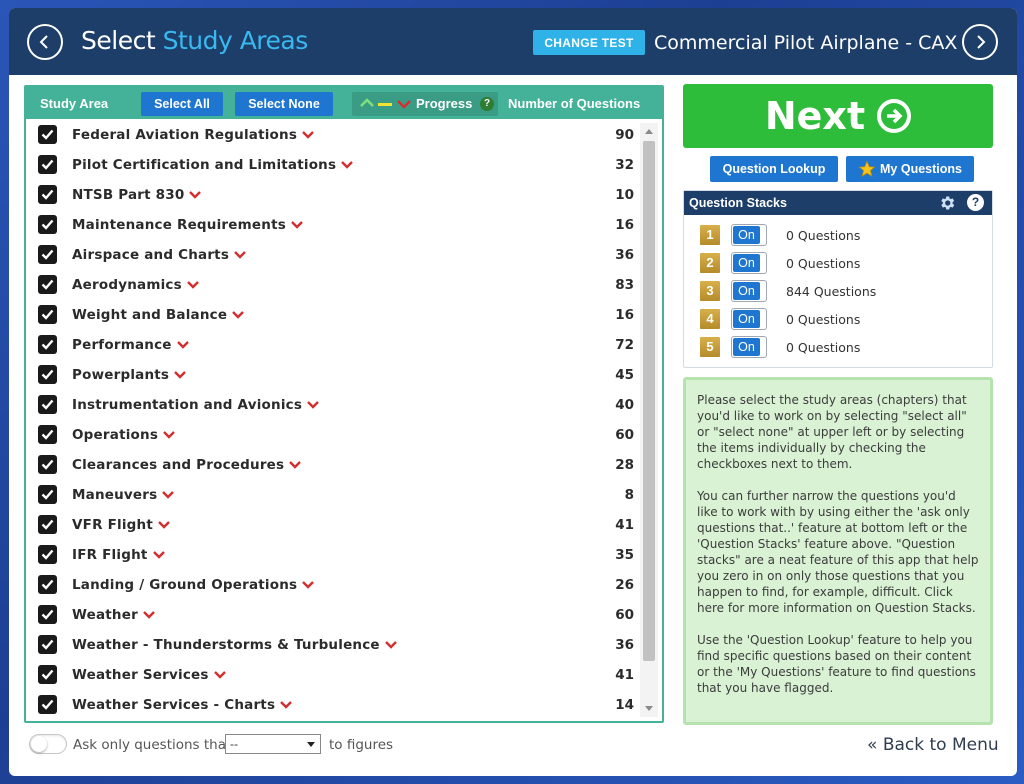  I want to click on back-arrow-button, so click(45, 42).